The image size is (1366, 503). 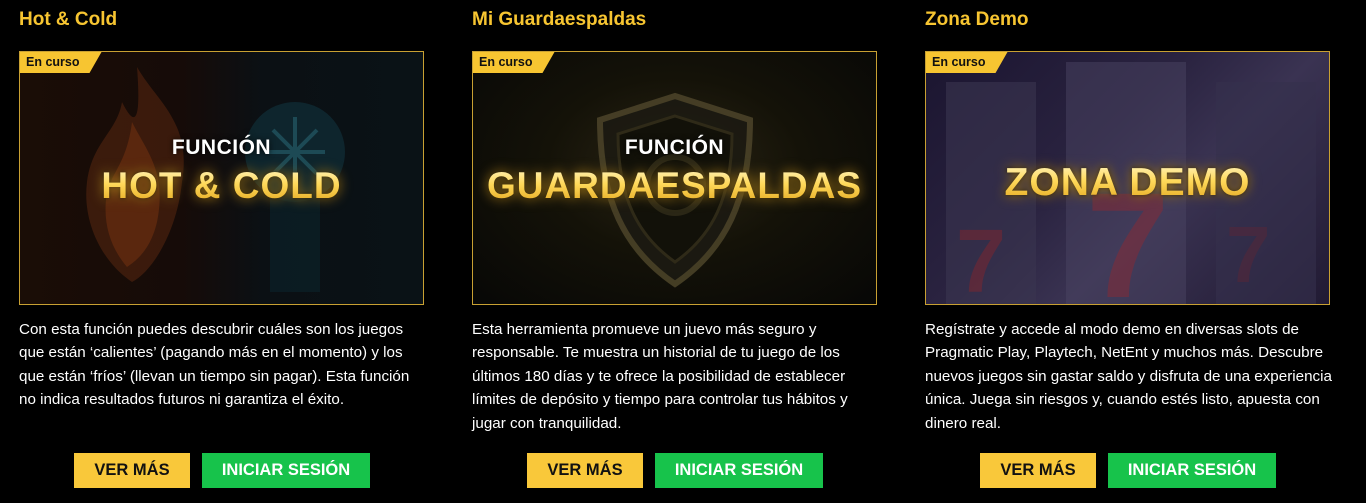 I want to click on banner-title: ZONA DEMO, so click(x=1127, y=183).